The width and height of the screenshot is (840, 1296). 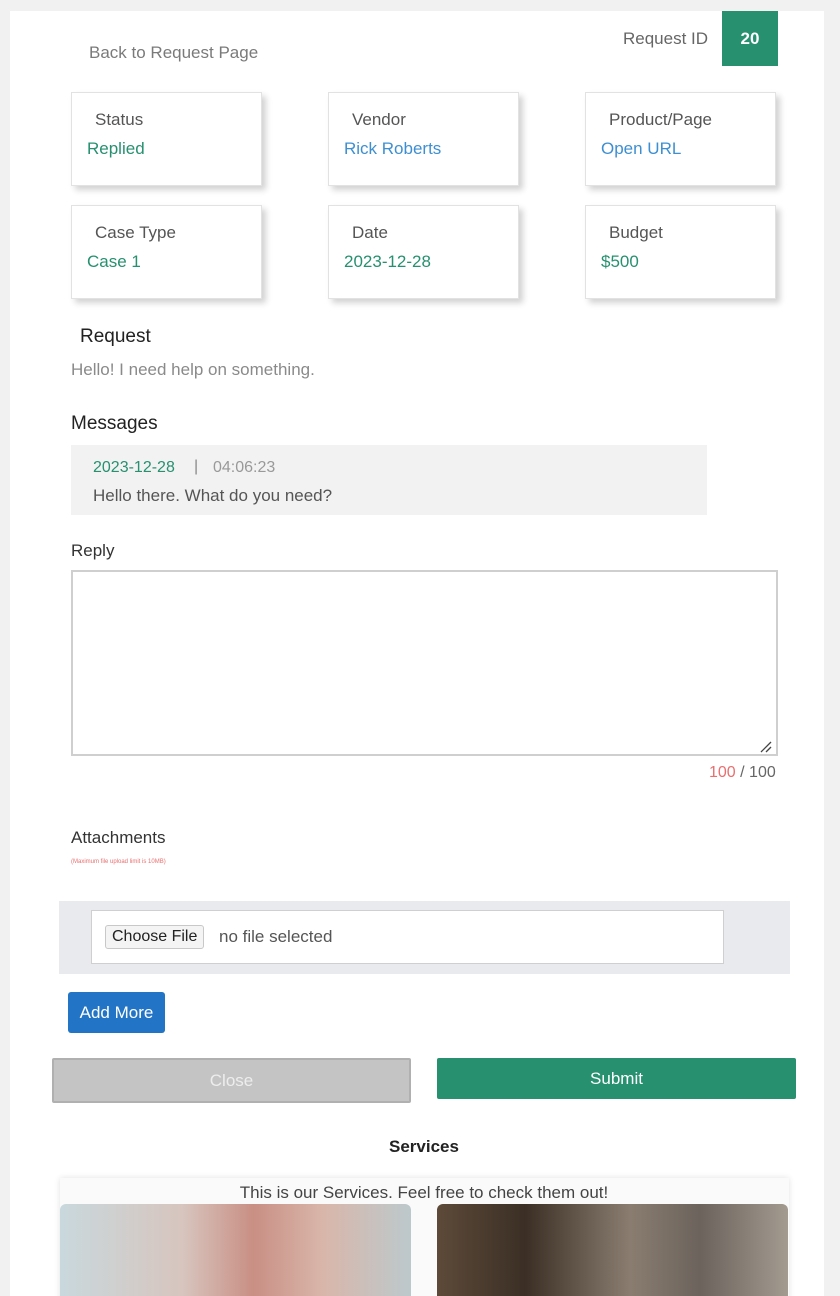 What do you see at coordinates (392, 149) in the screenshot?
I see `vendor-link: Rick Roberts` at bounding box center [392, 149].